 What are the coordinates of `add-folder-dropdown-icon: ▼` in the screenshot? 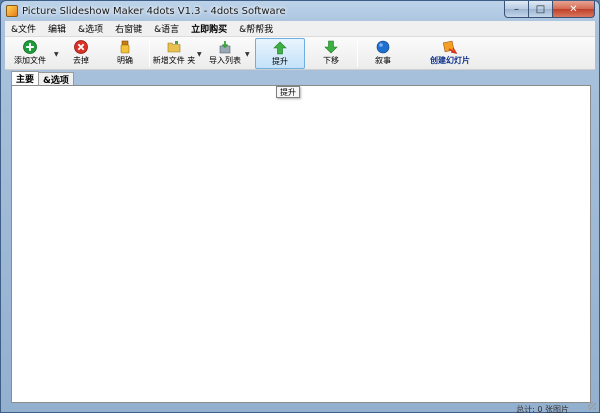 It's located at (199, 54).